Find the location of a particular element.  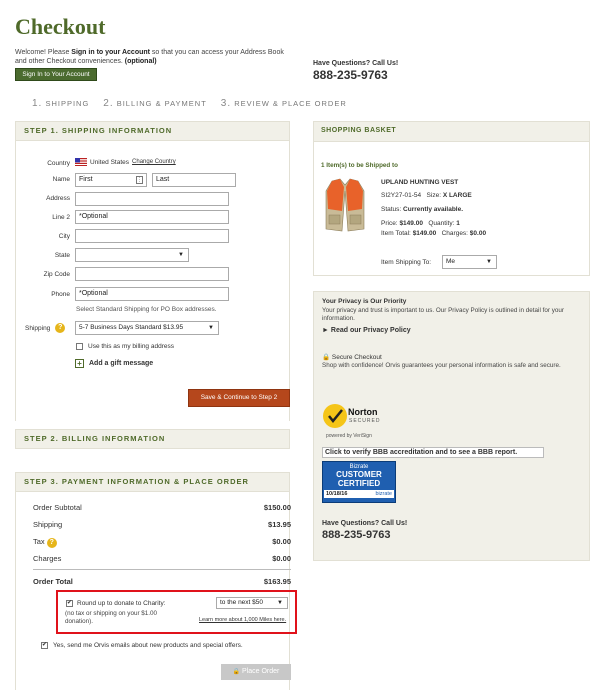

learn-more-link: Learn more about 1,000 Miles here. is located at coordinates (242, 620).